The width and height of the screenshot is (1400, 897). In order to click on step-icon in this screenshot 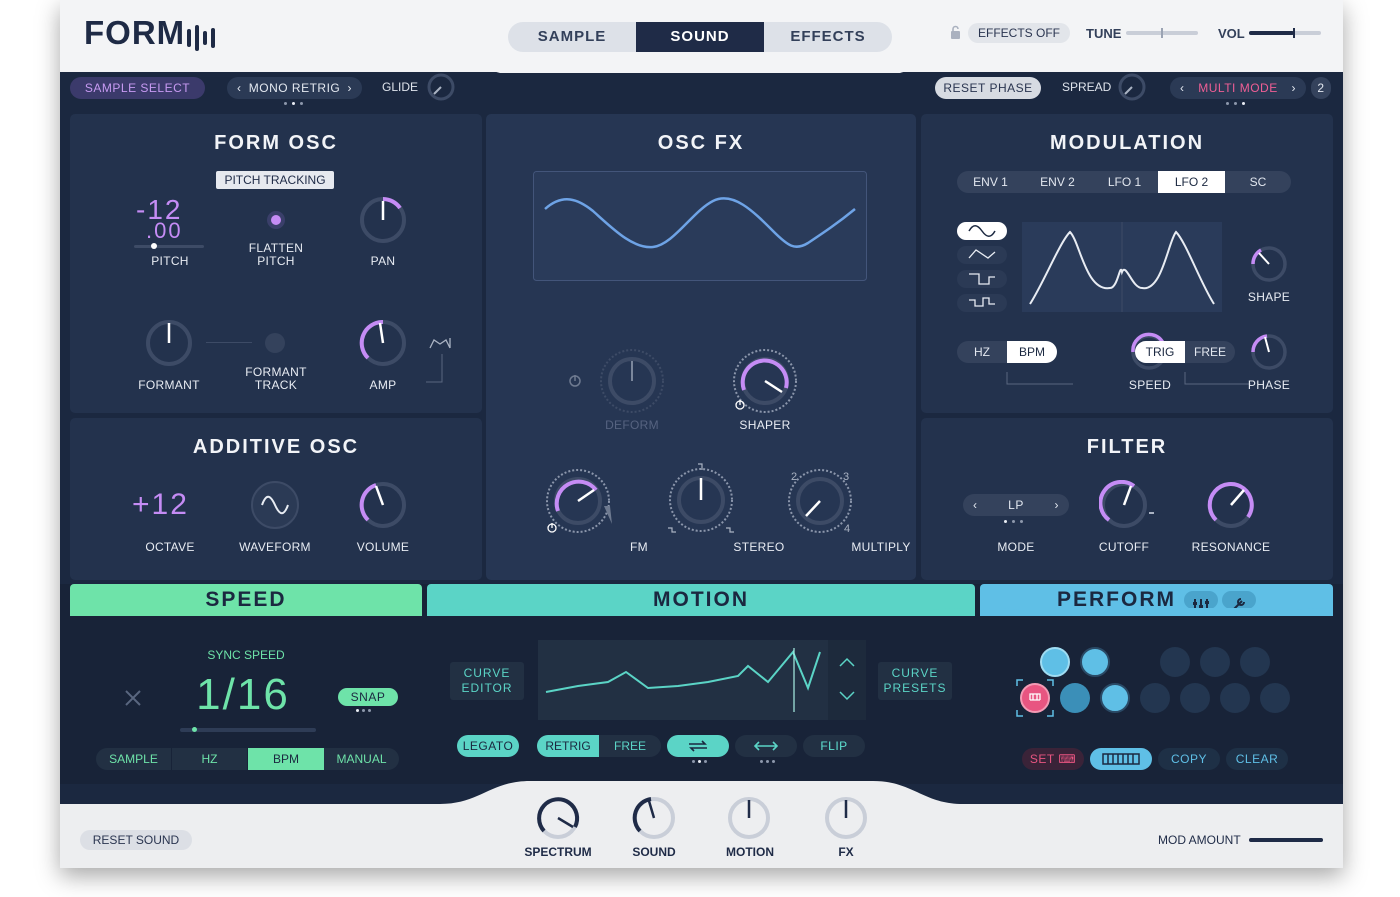, I will do `click(982, 303)`.